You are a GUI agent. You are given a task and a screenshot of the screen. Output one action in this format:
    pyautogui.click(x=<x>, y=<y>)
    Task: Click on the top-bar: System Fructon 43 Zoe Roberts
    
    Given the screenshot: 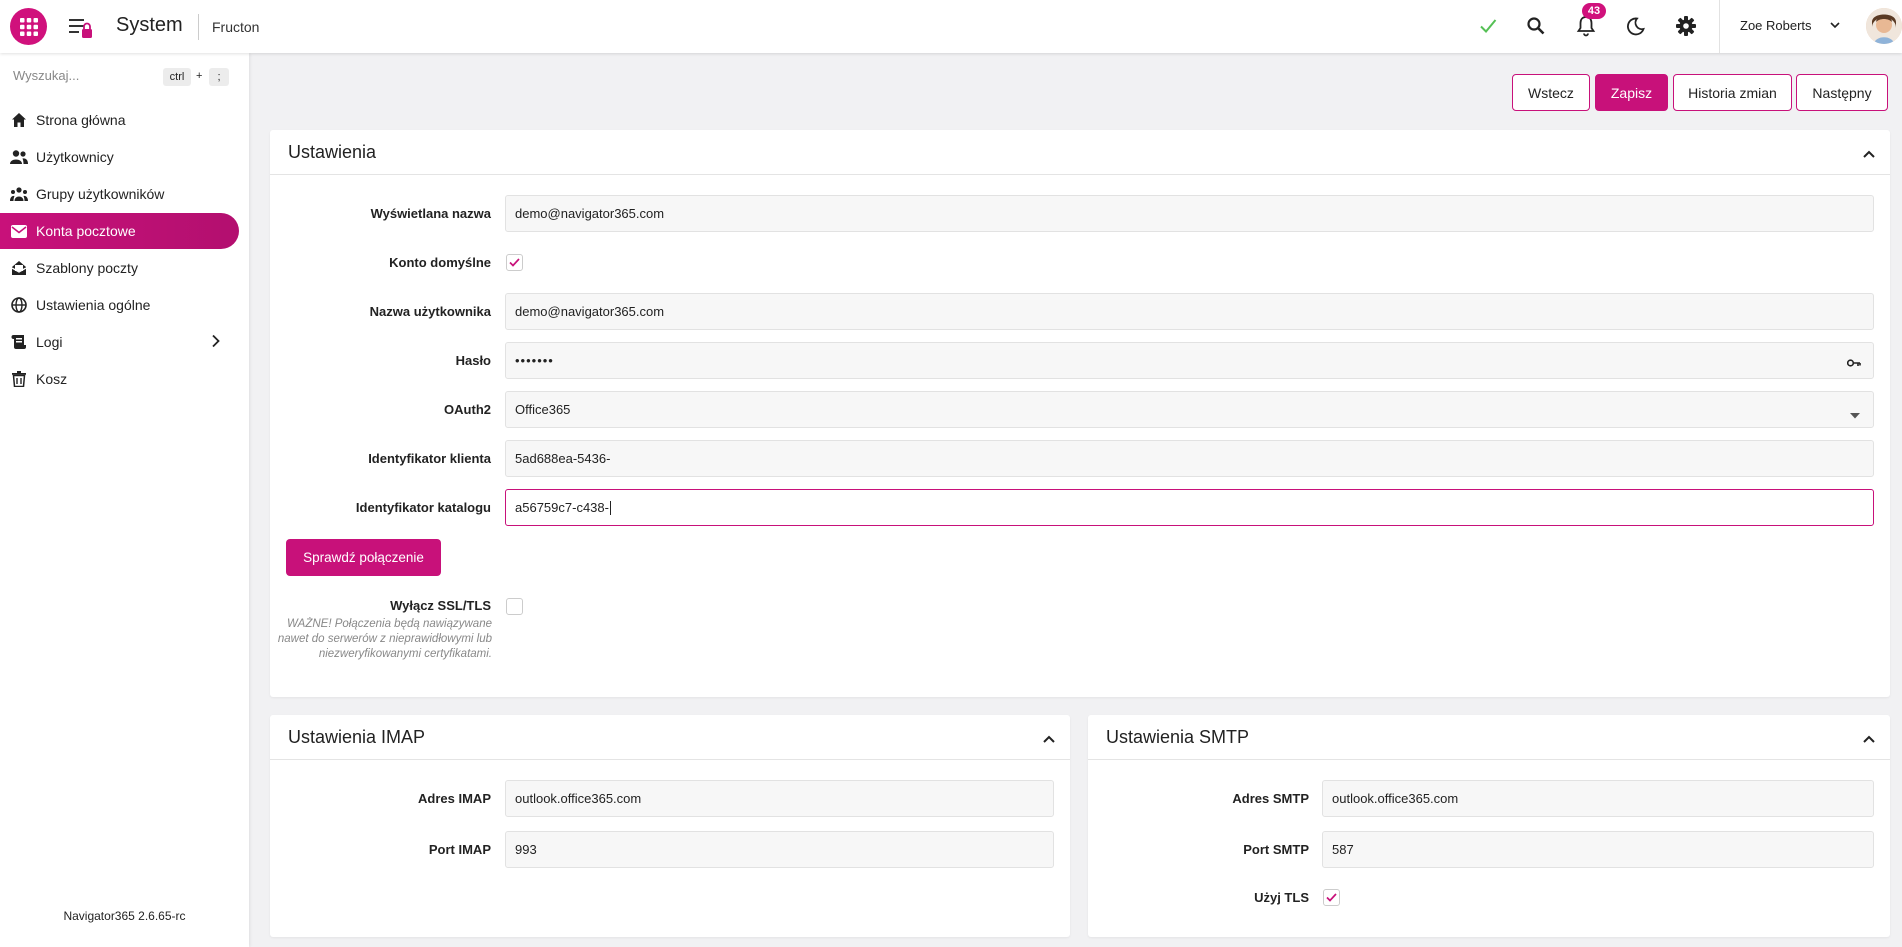 What is the action you would take?
    pyautogui.click(x=951, y=26)
    